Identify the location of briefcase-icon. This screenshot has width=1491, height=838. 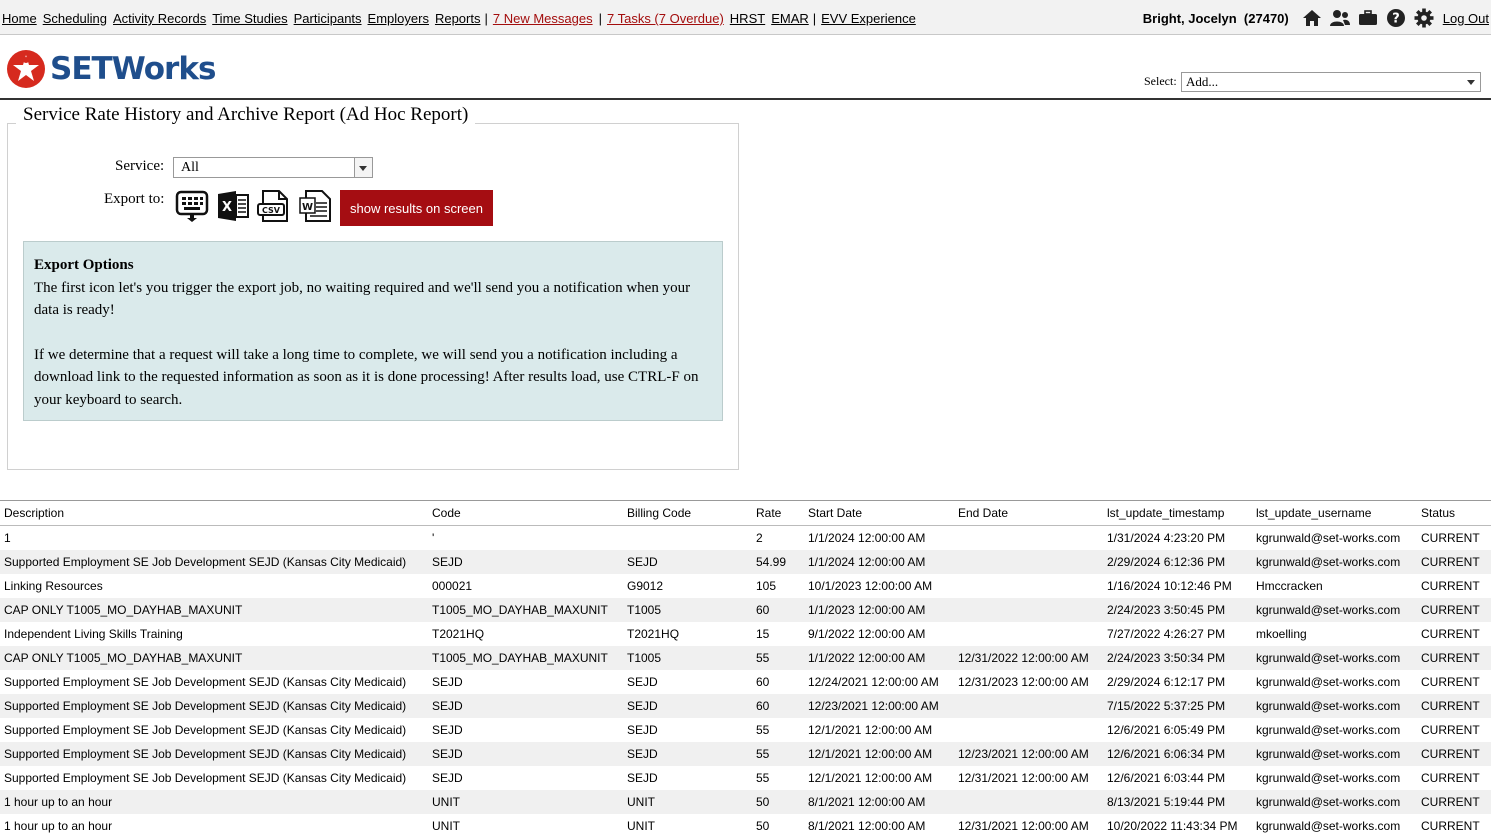
(1368, 18).